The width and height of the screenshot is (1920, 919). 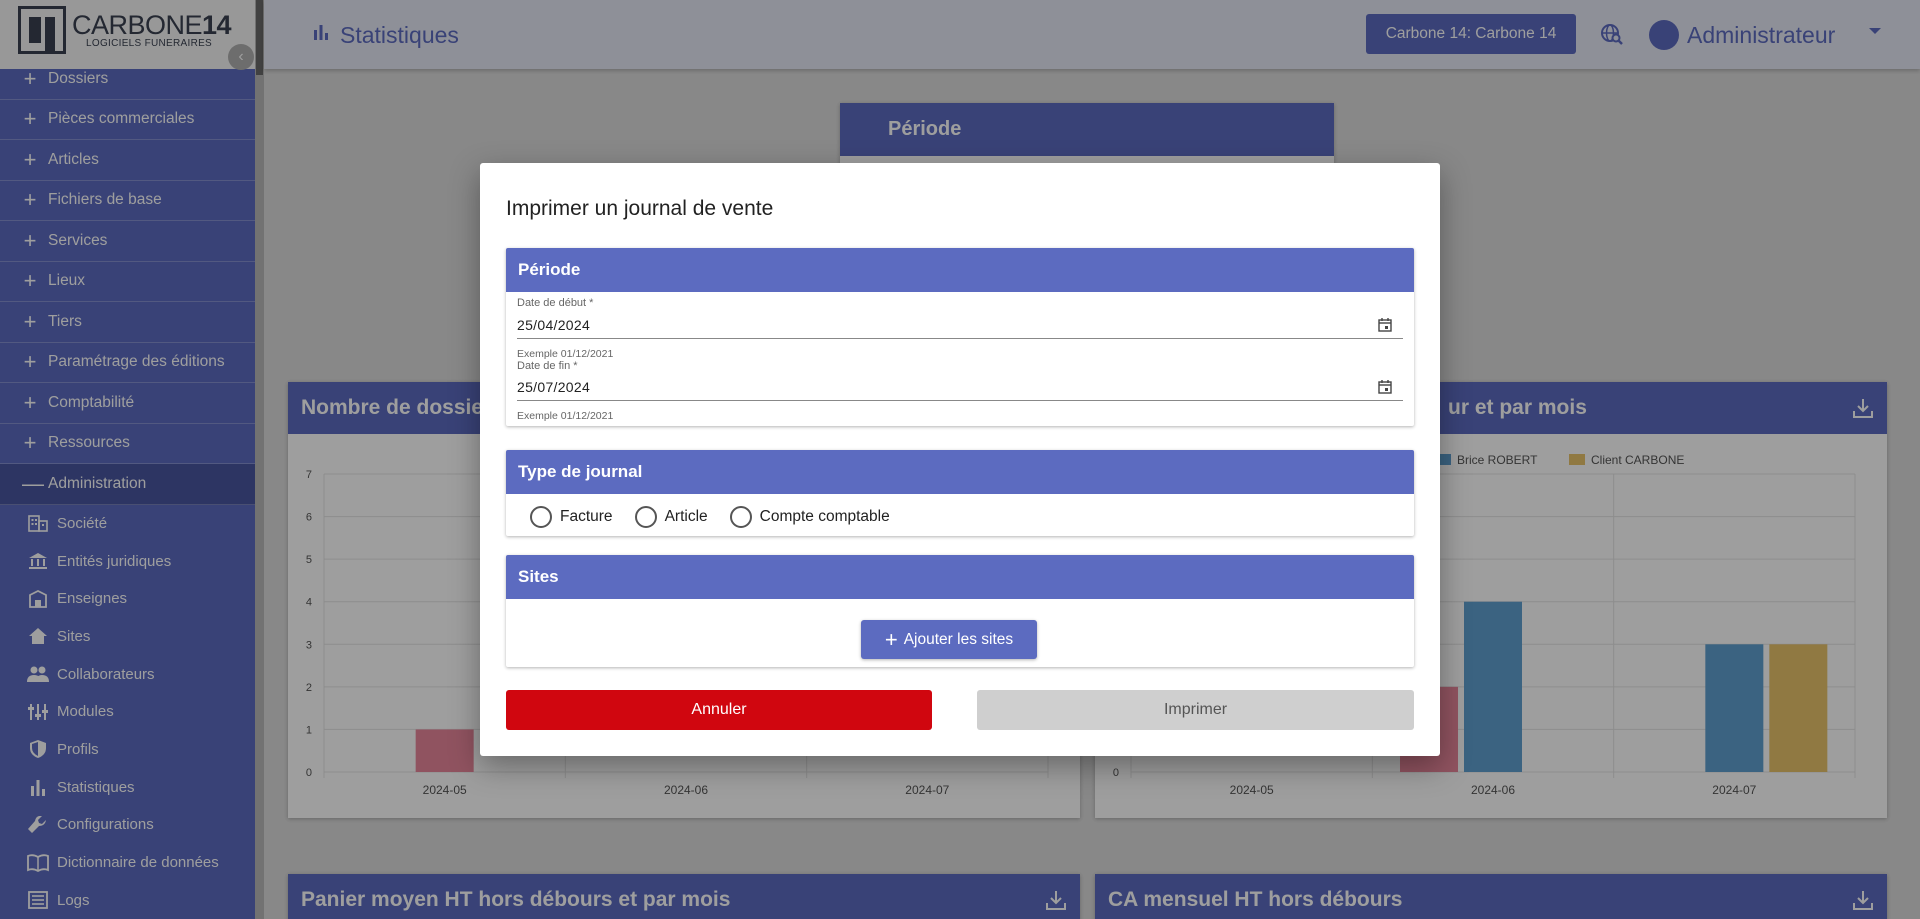 I want to click on cancel-button: Annuler, so click(x=719, y=710).